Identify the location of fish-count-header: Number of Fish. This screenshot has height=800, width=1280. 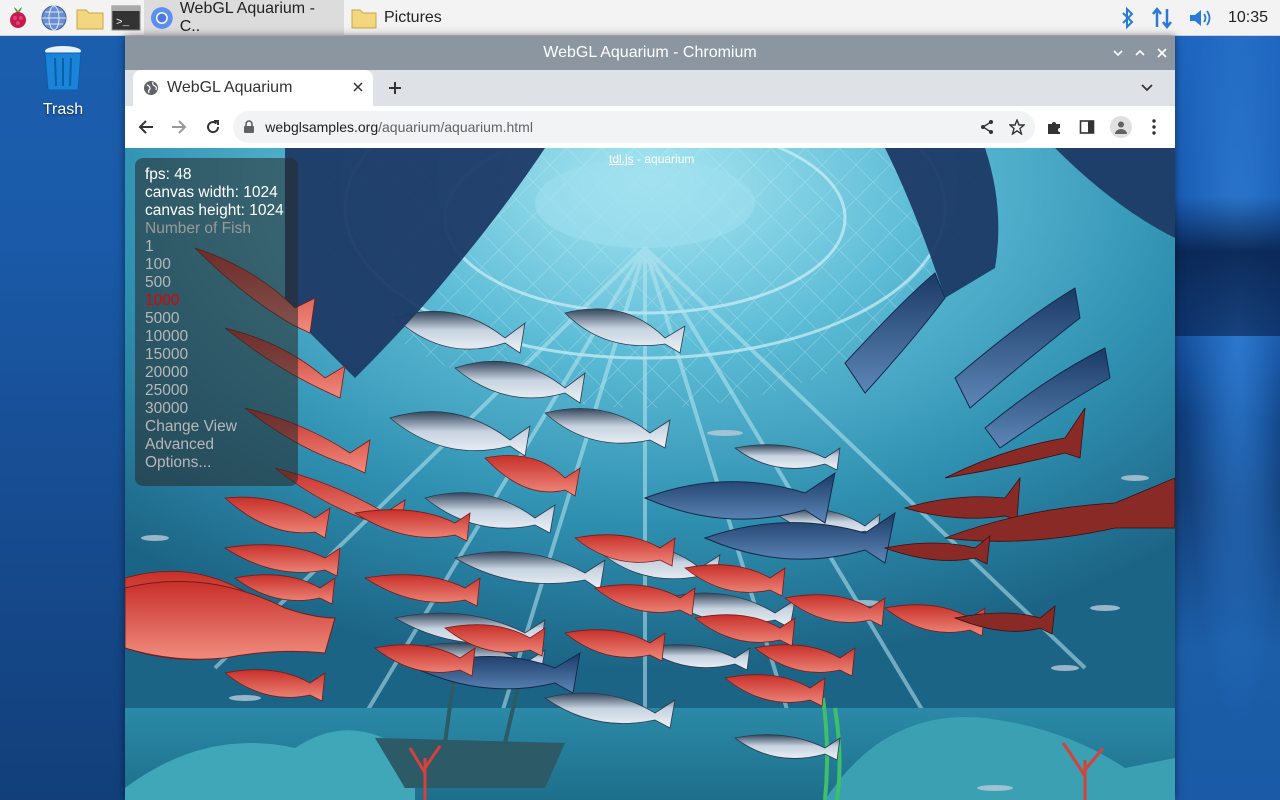
(198, 228).